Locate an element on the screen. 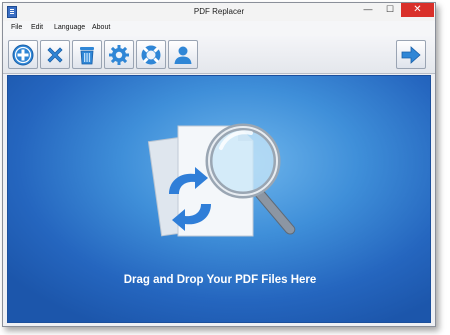 The height and width of the screenshot is (335, 450). menu-file: File is located at coordinates (16, 28).